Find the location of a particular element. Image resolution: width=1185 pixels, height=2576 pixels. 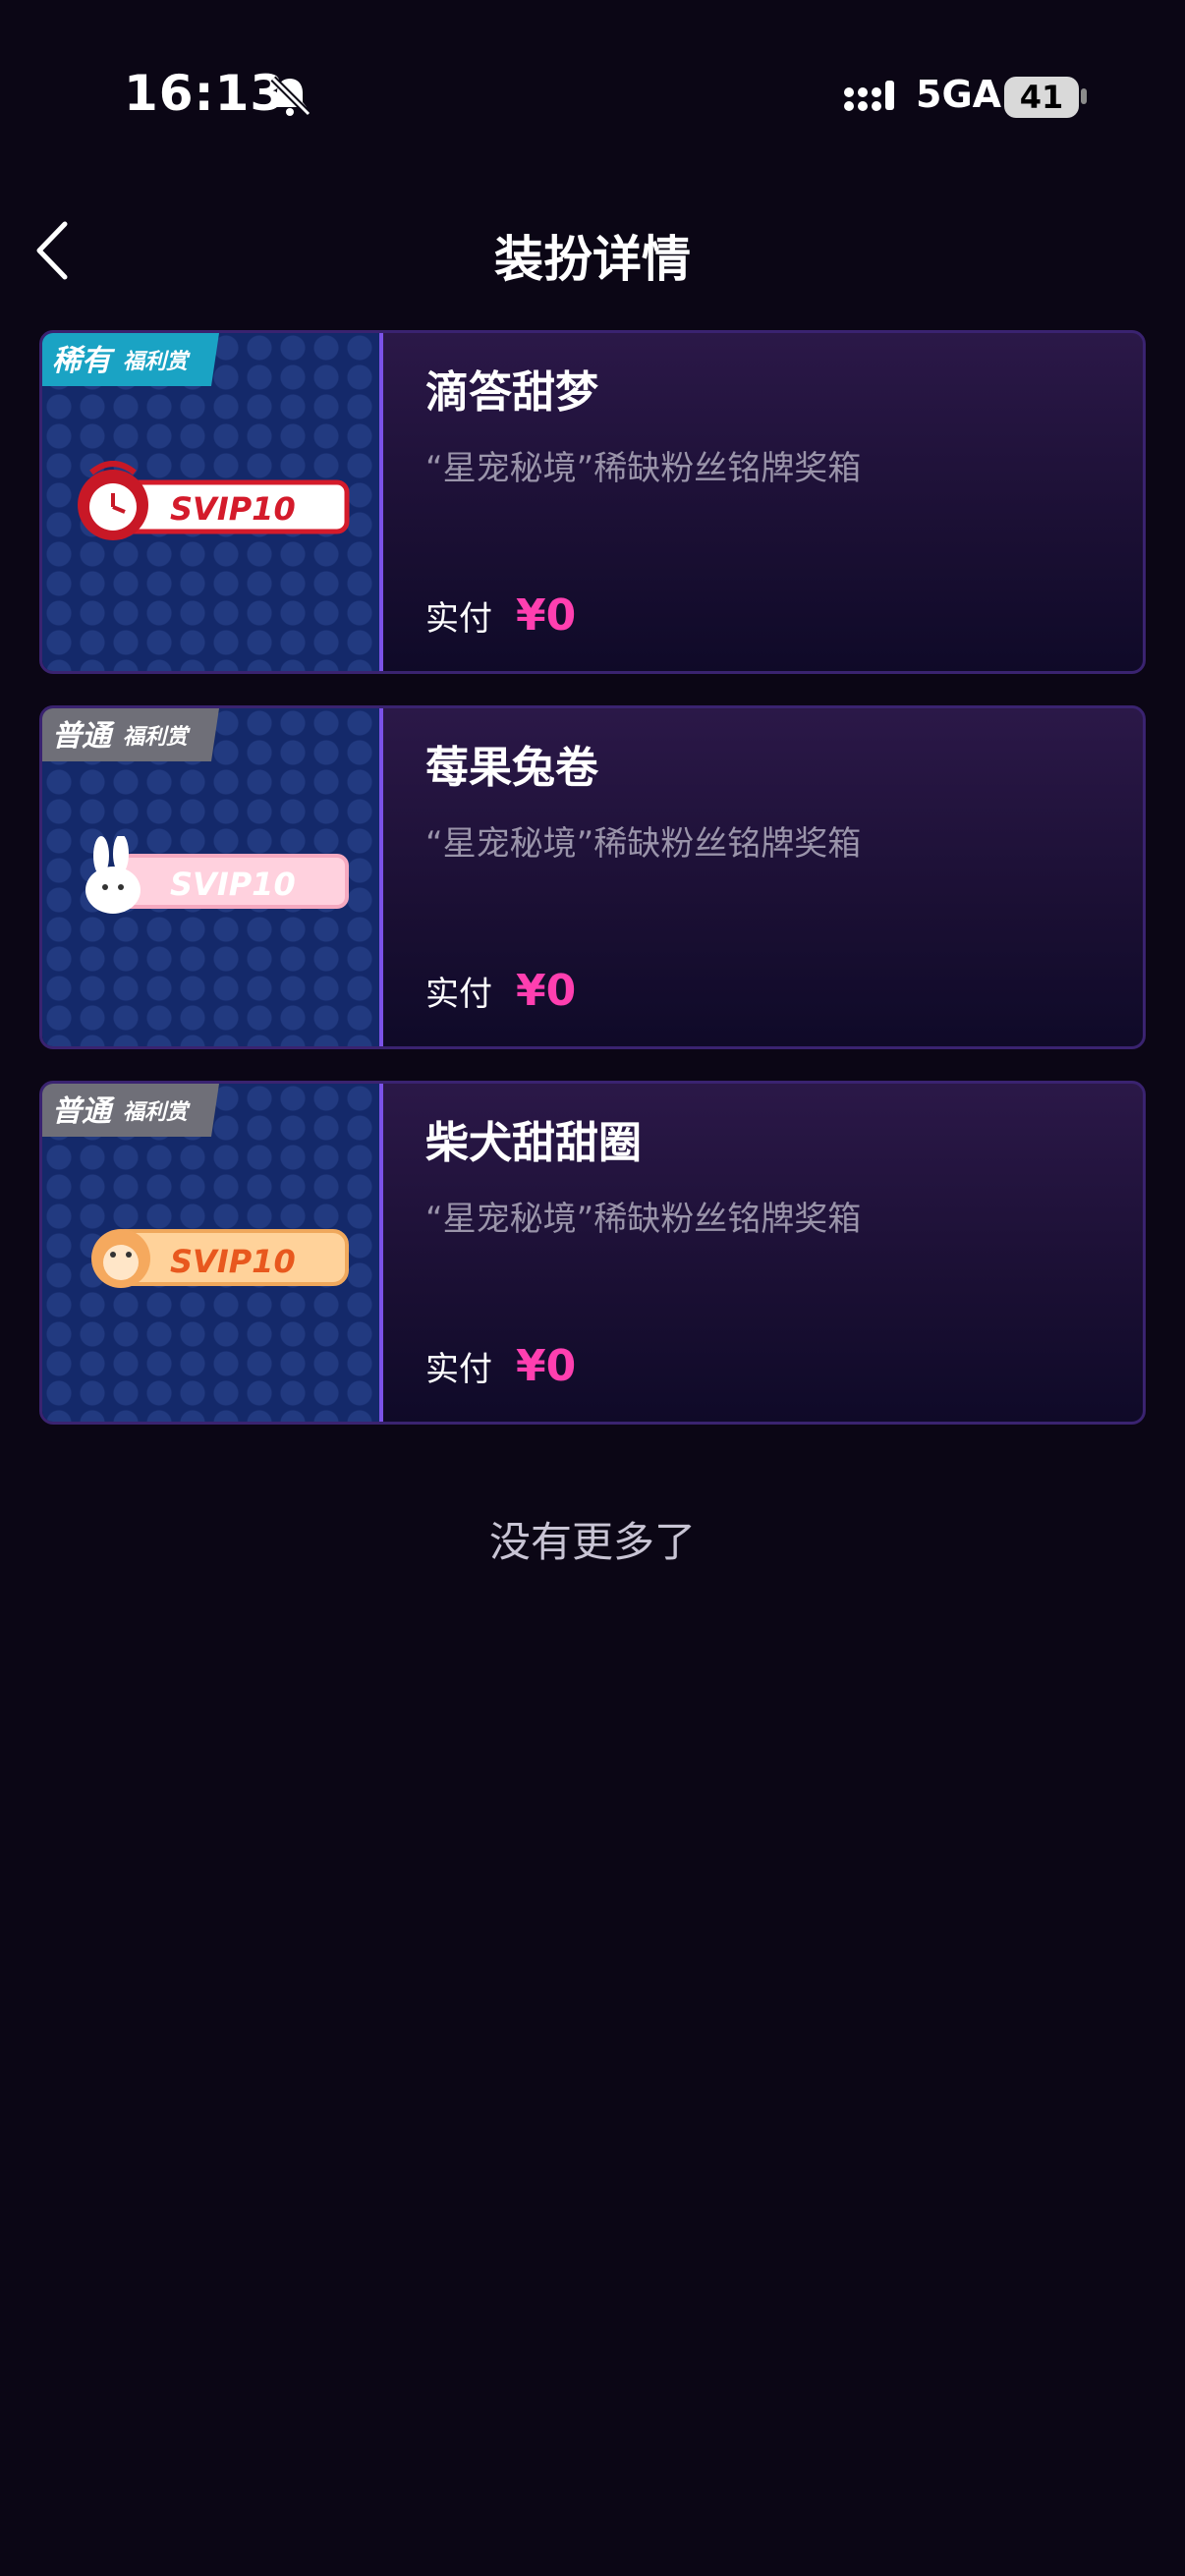

nav-bar: 装扮详情 is located at coordinates (592, 250).